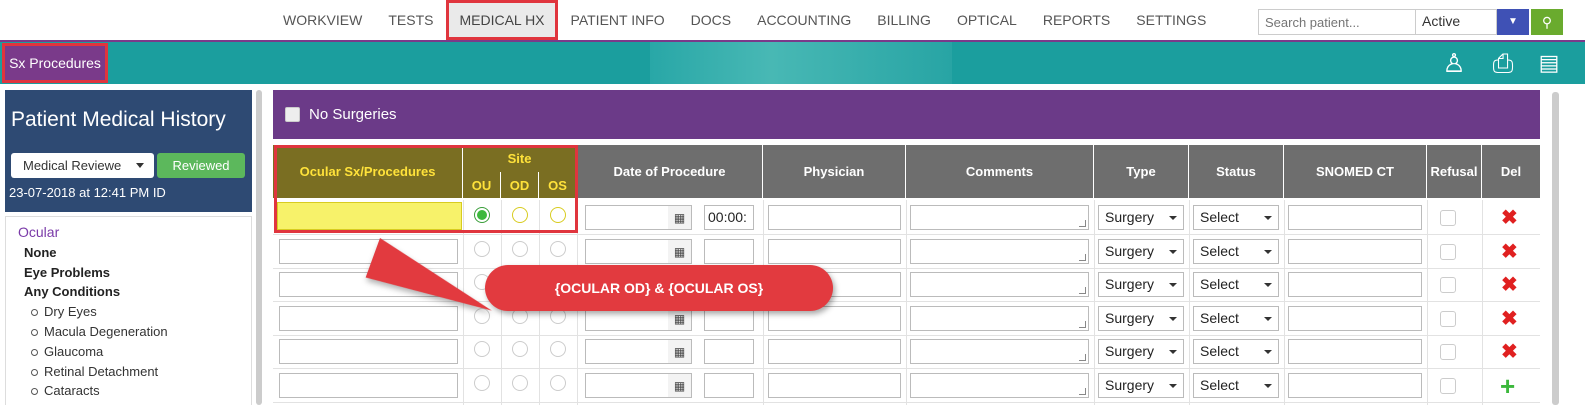 The width and height of the screenshot is (1585, 405). I want to click on list-item: Any Conditions, so click(134, 292).